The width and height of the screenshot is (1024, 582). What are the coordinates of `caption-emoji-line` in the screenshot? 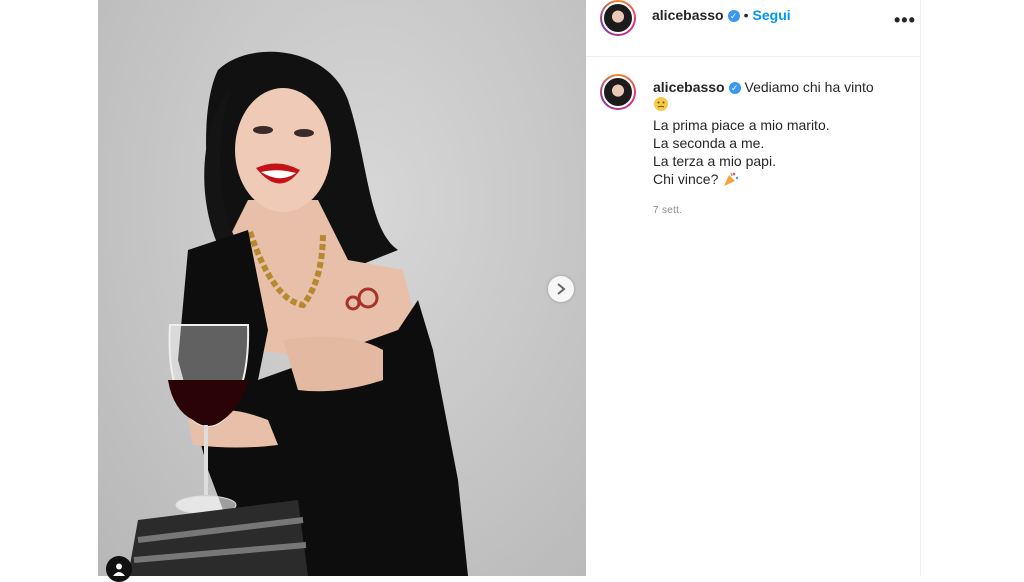 It's located at (780, 106).